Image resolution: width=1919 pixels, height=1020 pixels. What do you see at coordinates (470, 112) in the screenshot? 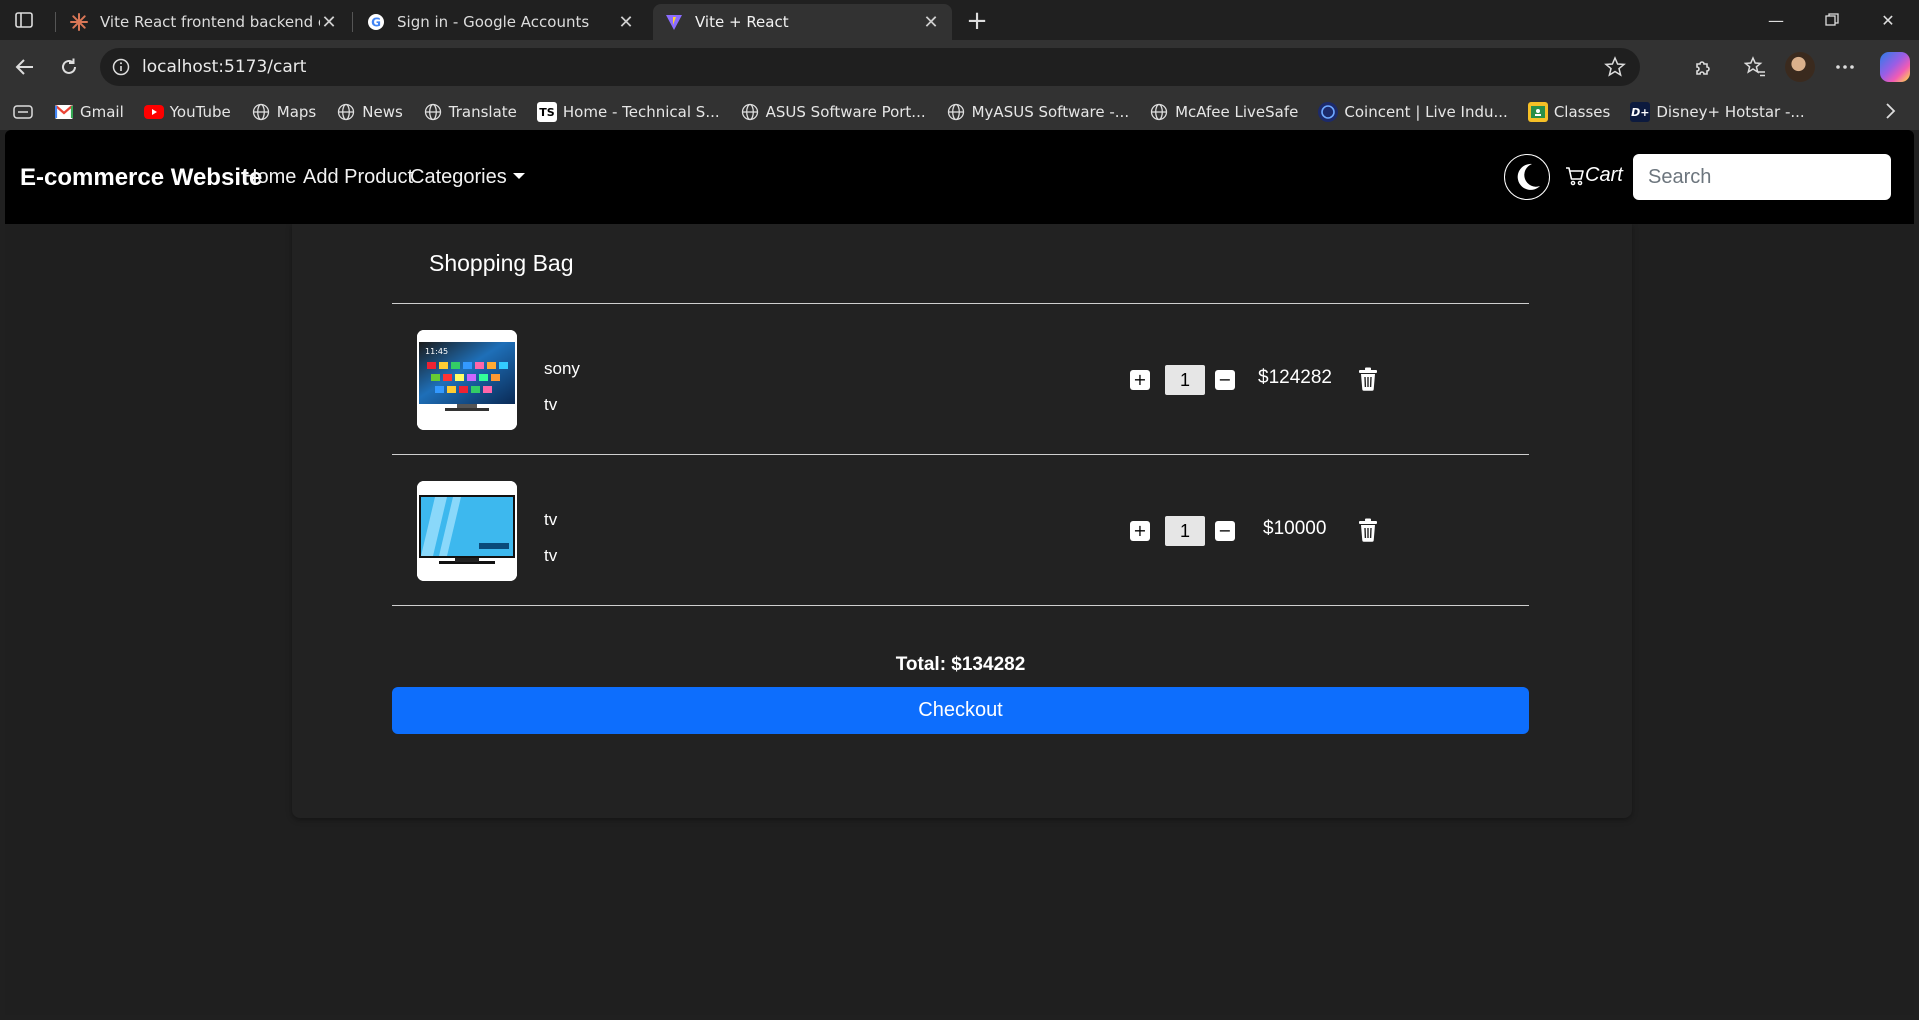
I see `bookmark-translate: Translate` at bounding box center [470, 112].